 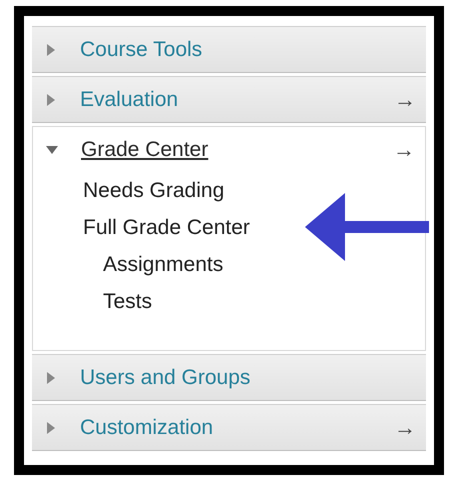 What do you see at coordinates (237, 150) in the screenshot?
I see `menu-item: Grade Center` at bounding box center [237, 150].